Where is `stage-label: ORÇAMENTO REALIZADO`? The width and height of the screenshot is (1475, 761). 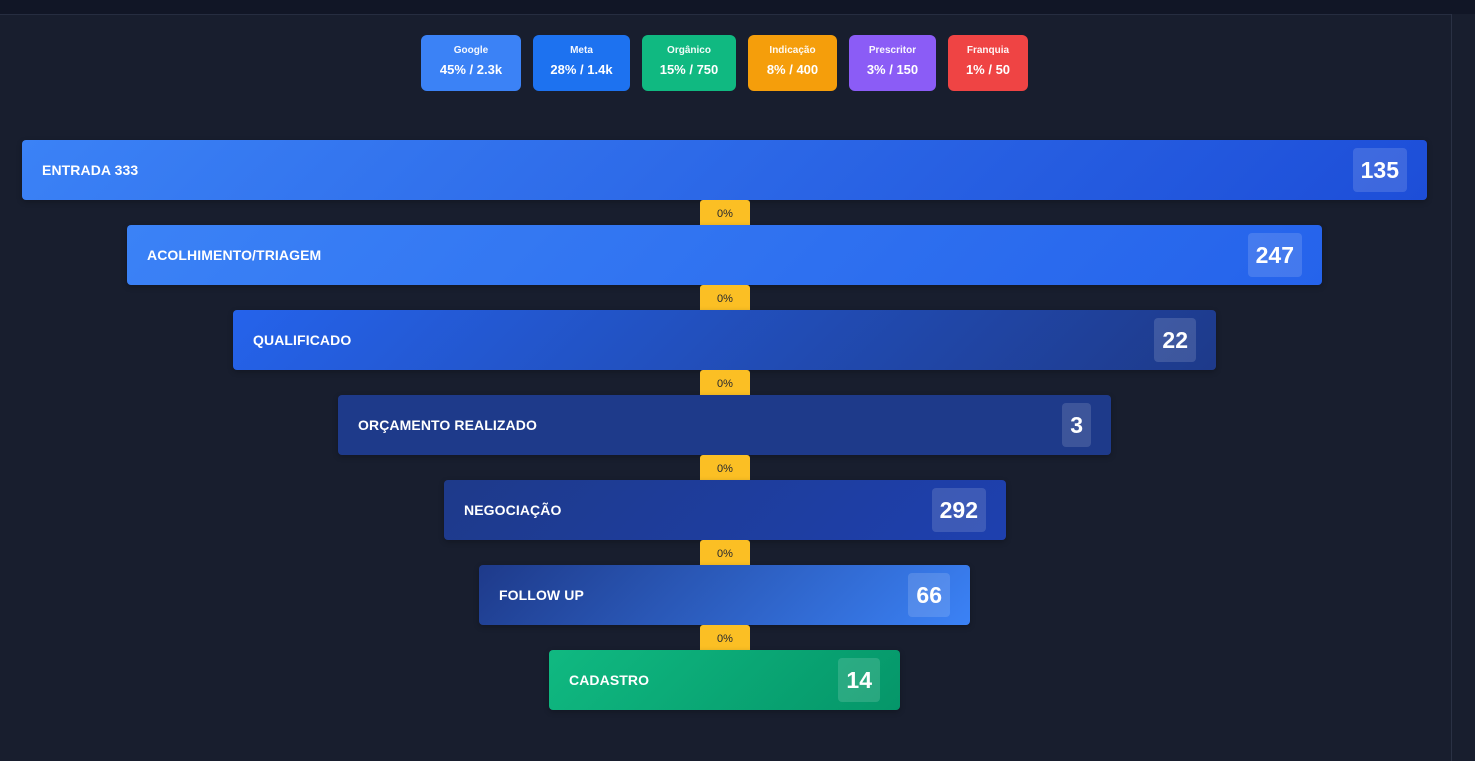
stage-label: ORÇAMENTO REALIZADO is located at coordinates (447, 425).